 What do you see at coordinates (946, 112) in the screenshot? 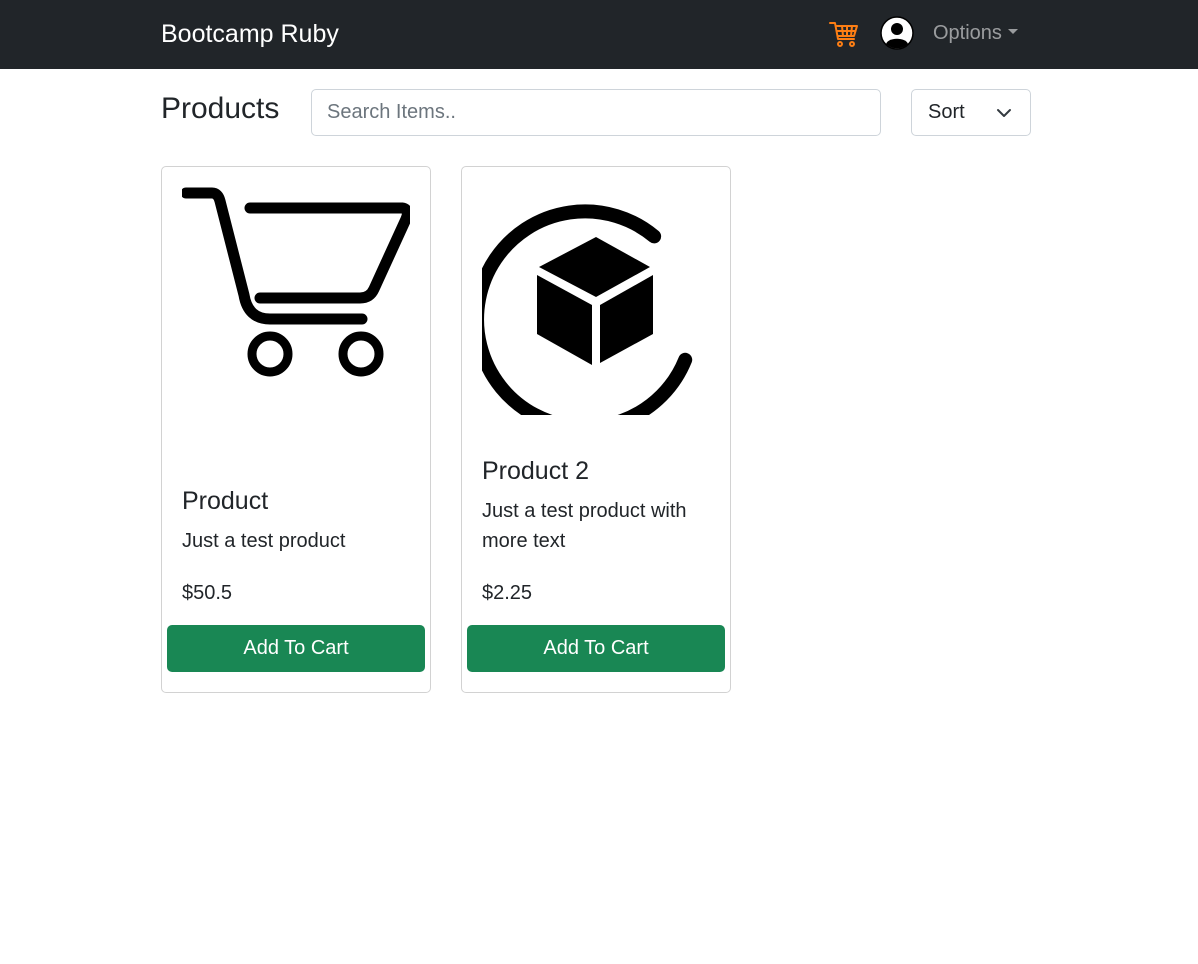
I see `sort-label: Sort` at bounding box center [946, 112].